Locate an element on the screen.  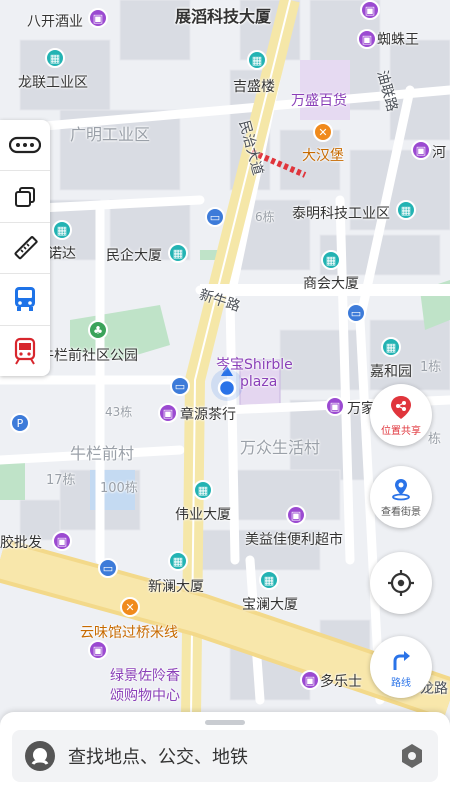
route-arrow-icon is located at coordinates (401, 660).